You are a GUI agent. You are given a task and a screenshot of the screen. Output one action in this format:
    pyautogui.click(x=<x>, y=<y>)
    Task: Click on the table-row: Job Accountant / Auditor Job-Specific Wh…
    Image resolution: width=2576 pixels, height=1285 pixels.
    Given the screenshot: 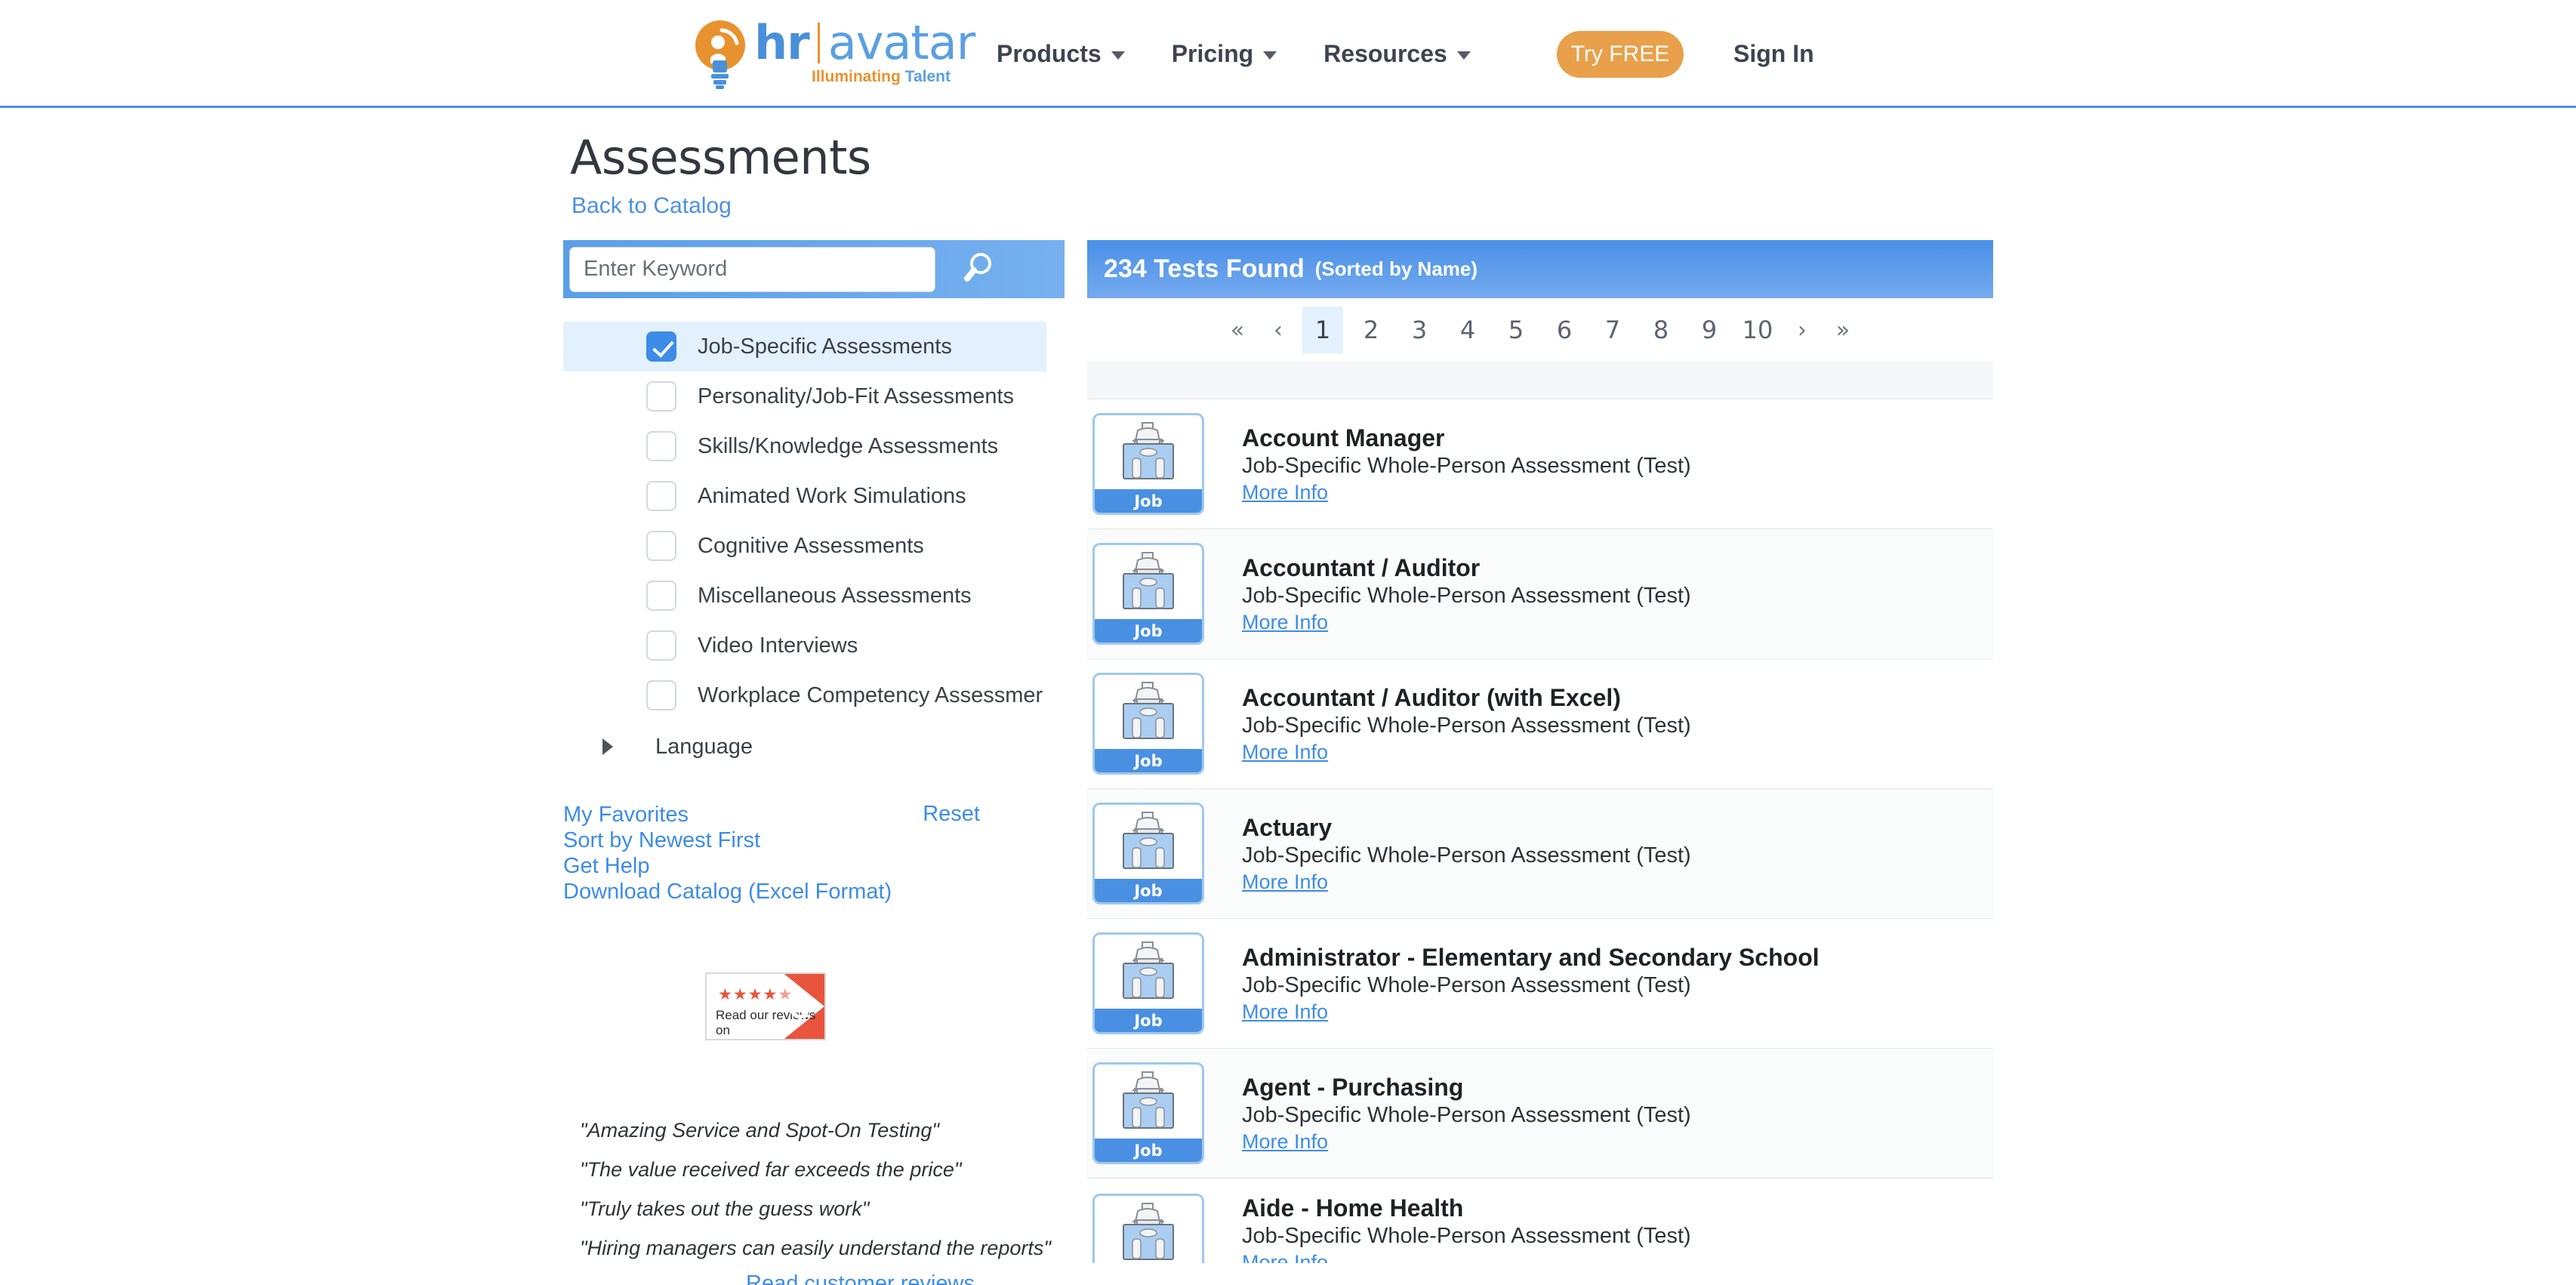 What is the action you would take?
    pyautogui.click(x=1540, y=594)
    